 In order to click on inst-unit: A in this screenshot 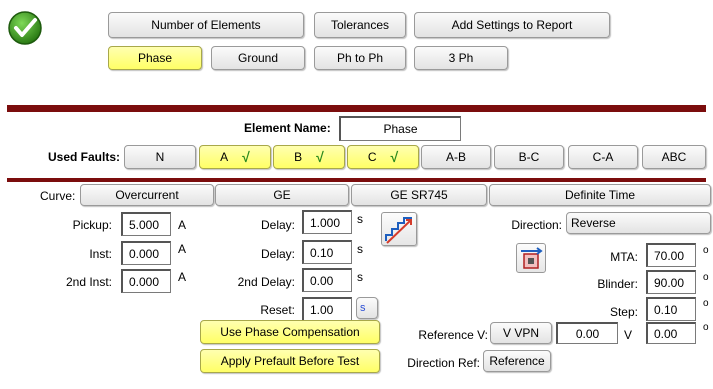, I will do `click(182, 249)`.